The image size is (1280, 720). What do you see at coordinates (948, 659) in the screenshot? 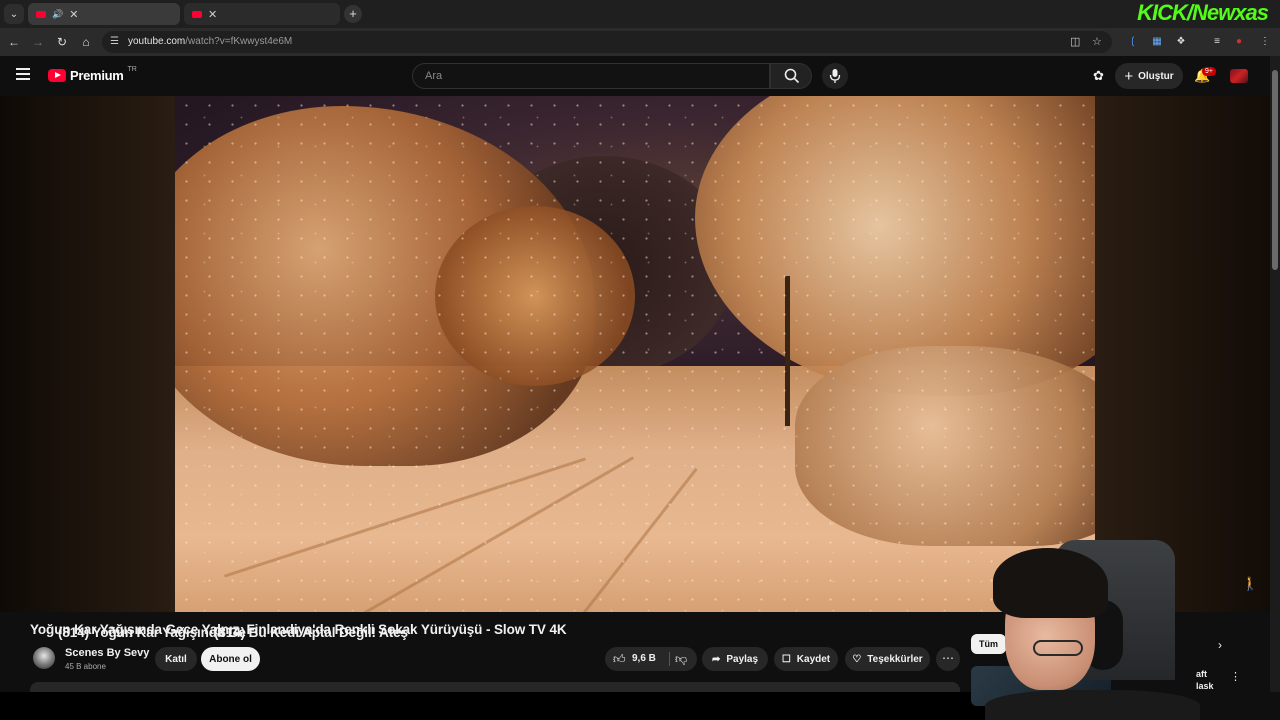
I see `more-actions-icon: ⋯` at bounding box center [948, 659].